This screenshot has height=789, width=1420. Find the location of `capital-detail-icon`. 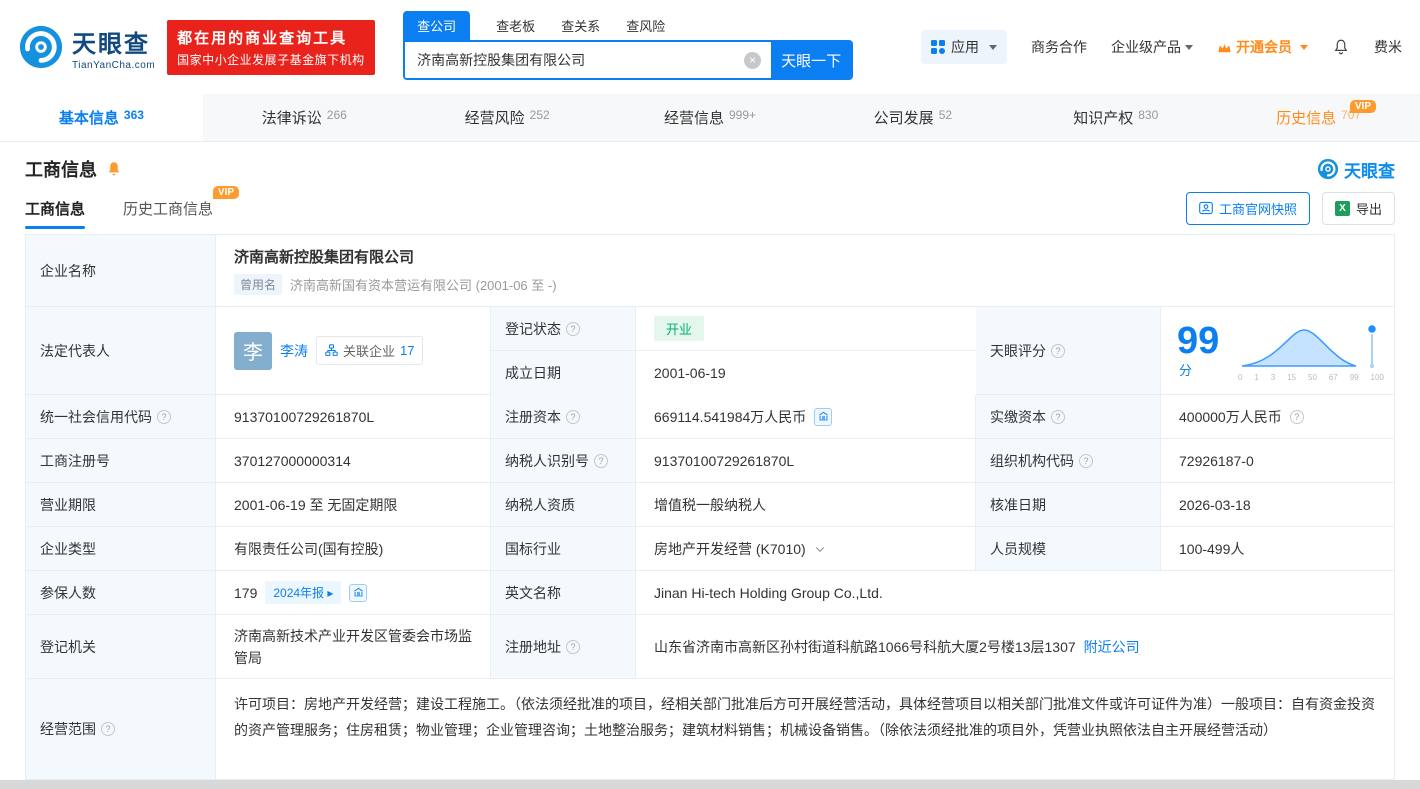

capital-detail-icon is located at coordinates (823, 416).